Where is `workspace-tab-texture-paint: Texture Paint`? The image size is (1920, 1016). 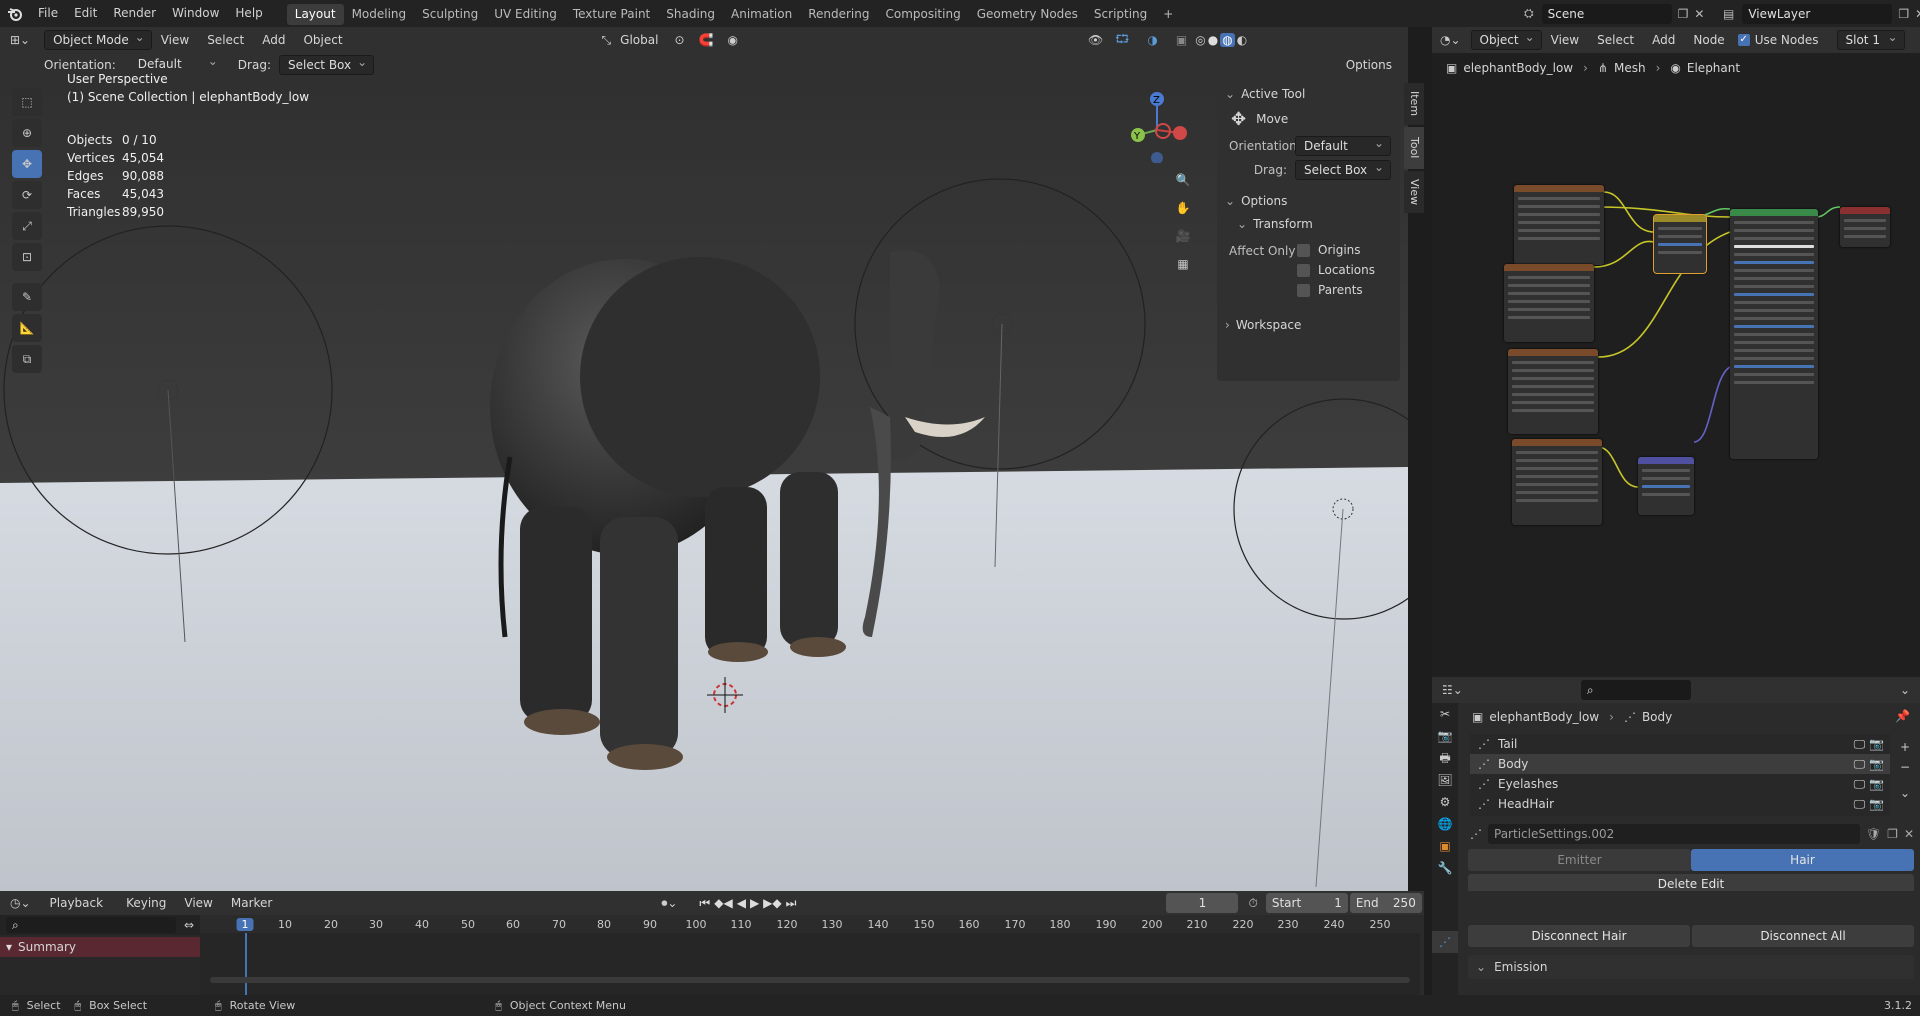
workspace-tab-texture-paint: Texture Paint is located at coordinates (611, 14).